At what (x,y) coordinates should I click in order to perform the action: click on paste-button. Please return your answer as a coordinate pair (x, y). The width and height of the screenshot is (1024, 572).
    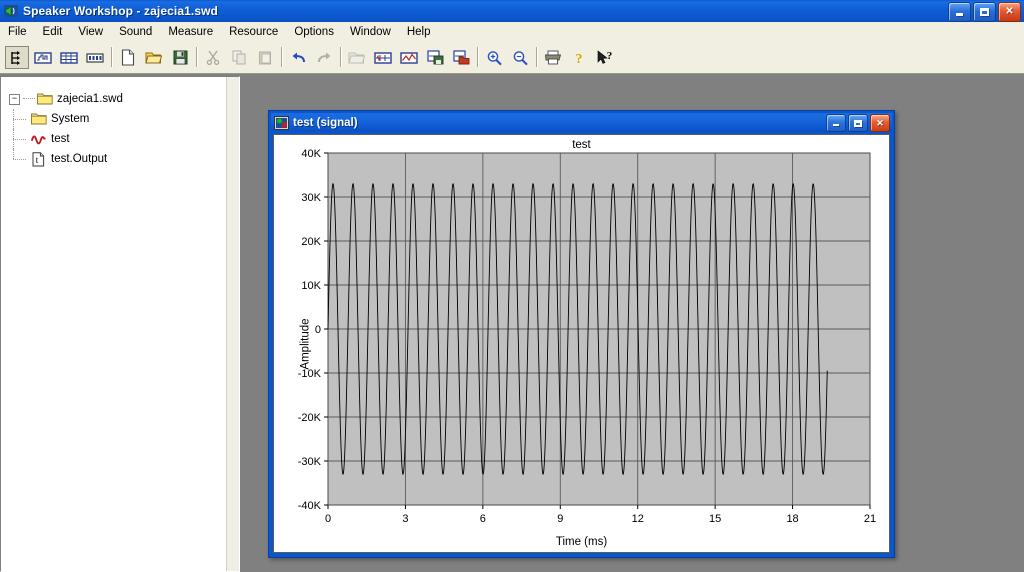
    Looking at the image, I should click on (265, 57).